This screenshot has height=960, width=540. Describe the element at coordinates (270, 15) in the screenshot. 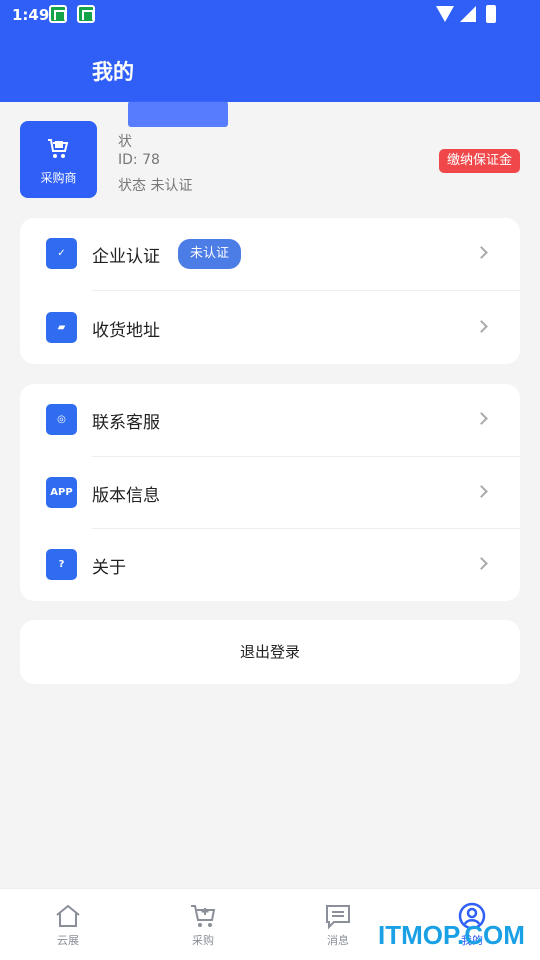

I see `status-bar: 1:49` at that location.